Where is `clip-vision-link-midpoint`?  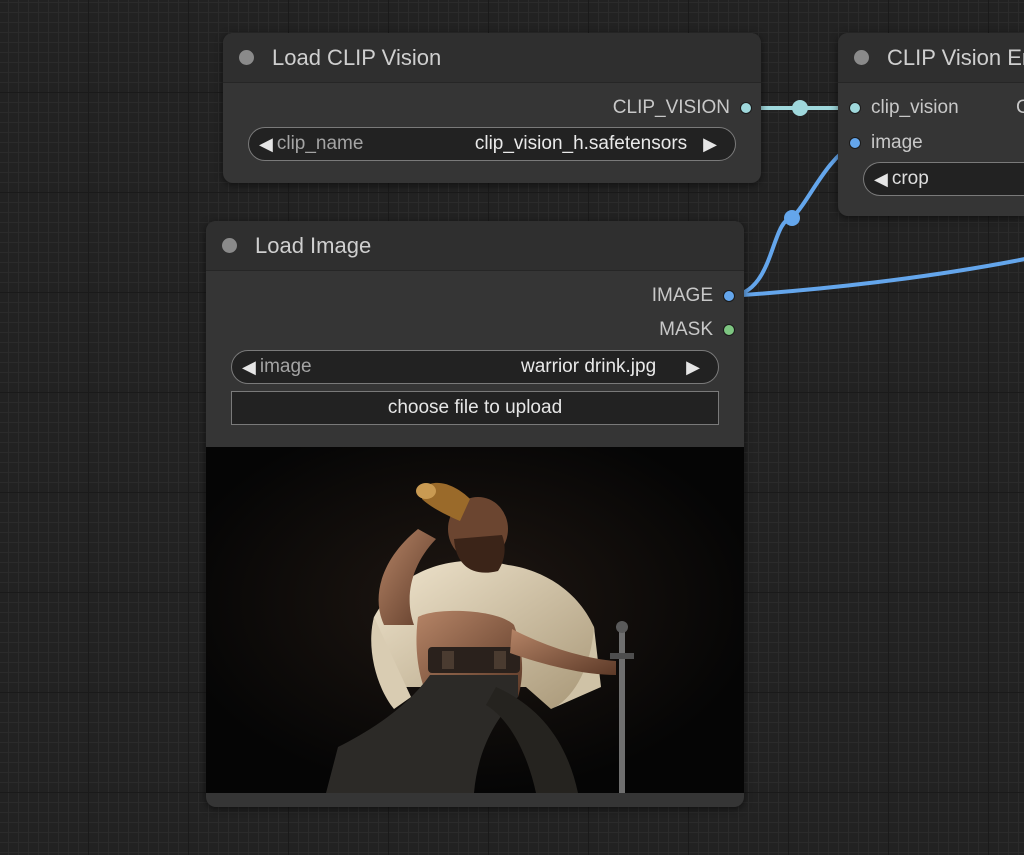 clip-vision-link-midpoint is located at coordinates (800, 108).